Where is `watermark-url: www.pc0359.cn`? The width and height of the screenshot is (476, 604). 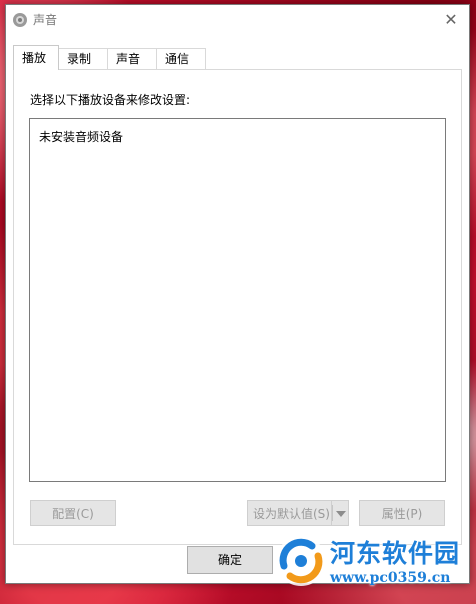 watermark-url: www.pc0359.cn is located at coordinates (390, 578).